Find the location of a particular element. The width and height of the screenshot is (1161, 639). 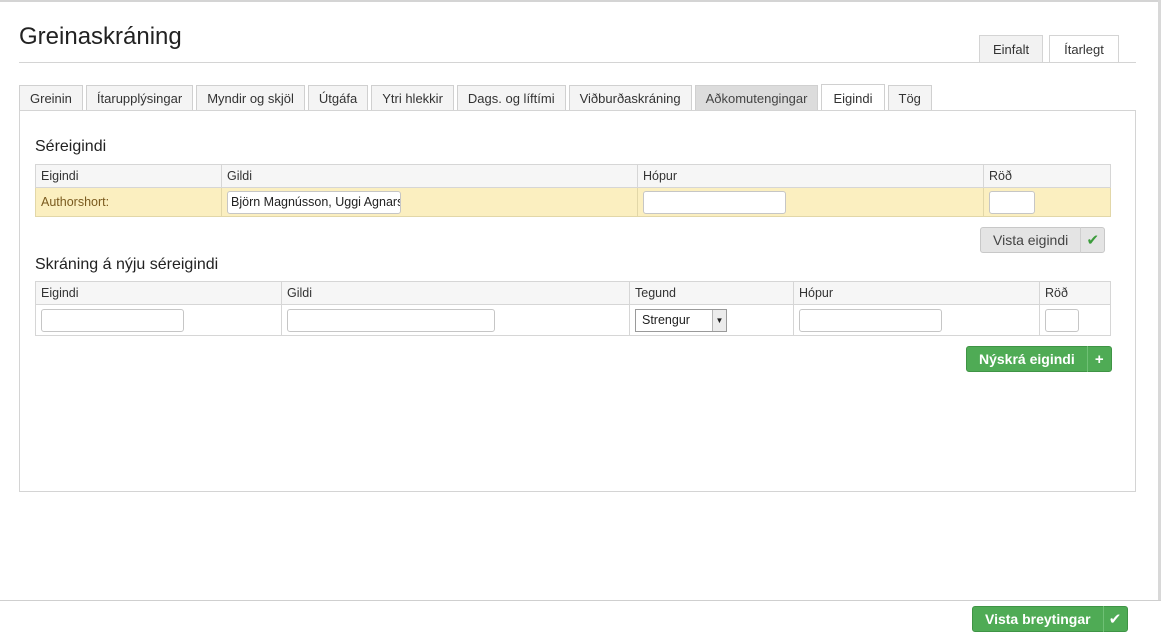

group-cell is located at coordinates (810, 202).